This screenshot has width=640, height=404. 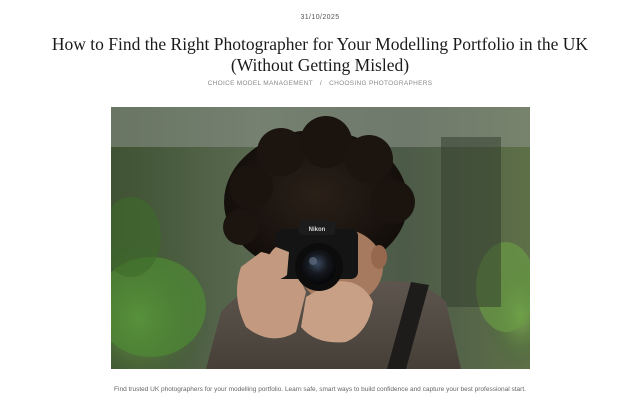 I want to click on post-title-line-2: (Without Getting Misled), so click(x=320, y=65).